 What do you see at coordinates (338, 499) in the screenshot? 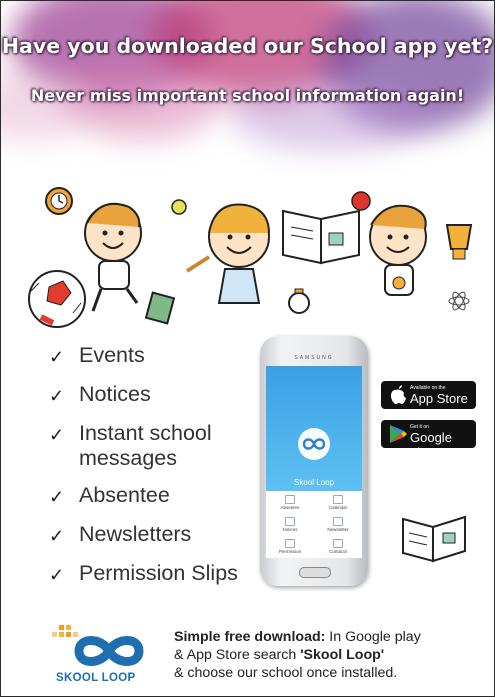
I see `calendar-icon` at bounding box center [338, 499].